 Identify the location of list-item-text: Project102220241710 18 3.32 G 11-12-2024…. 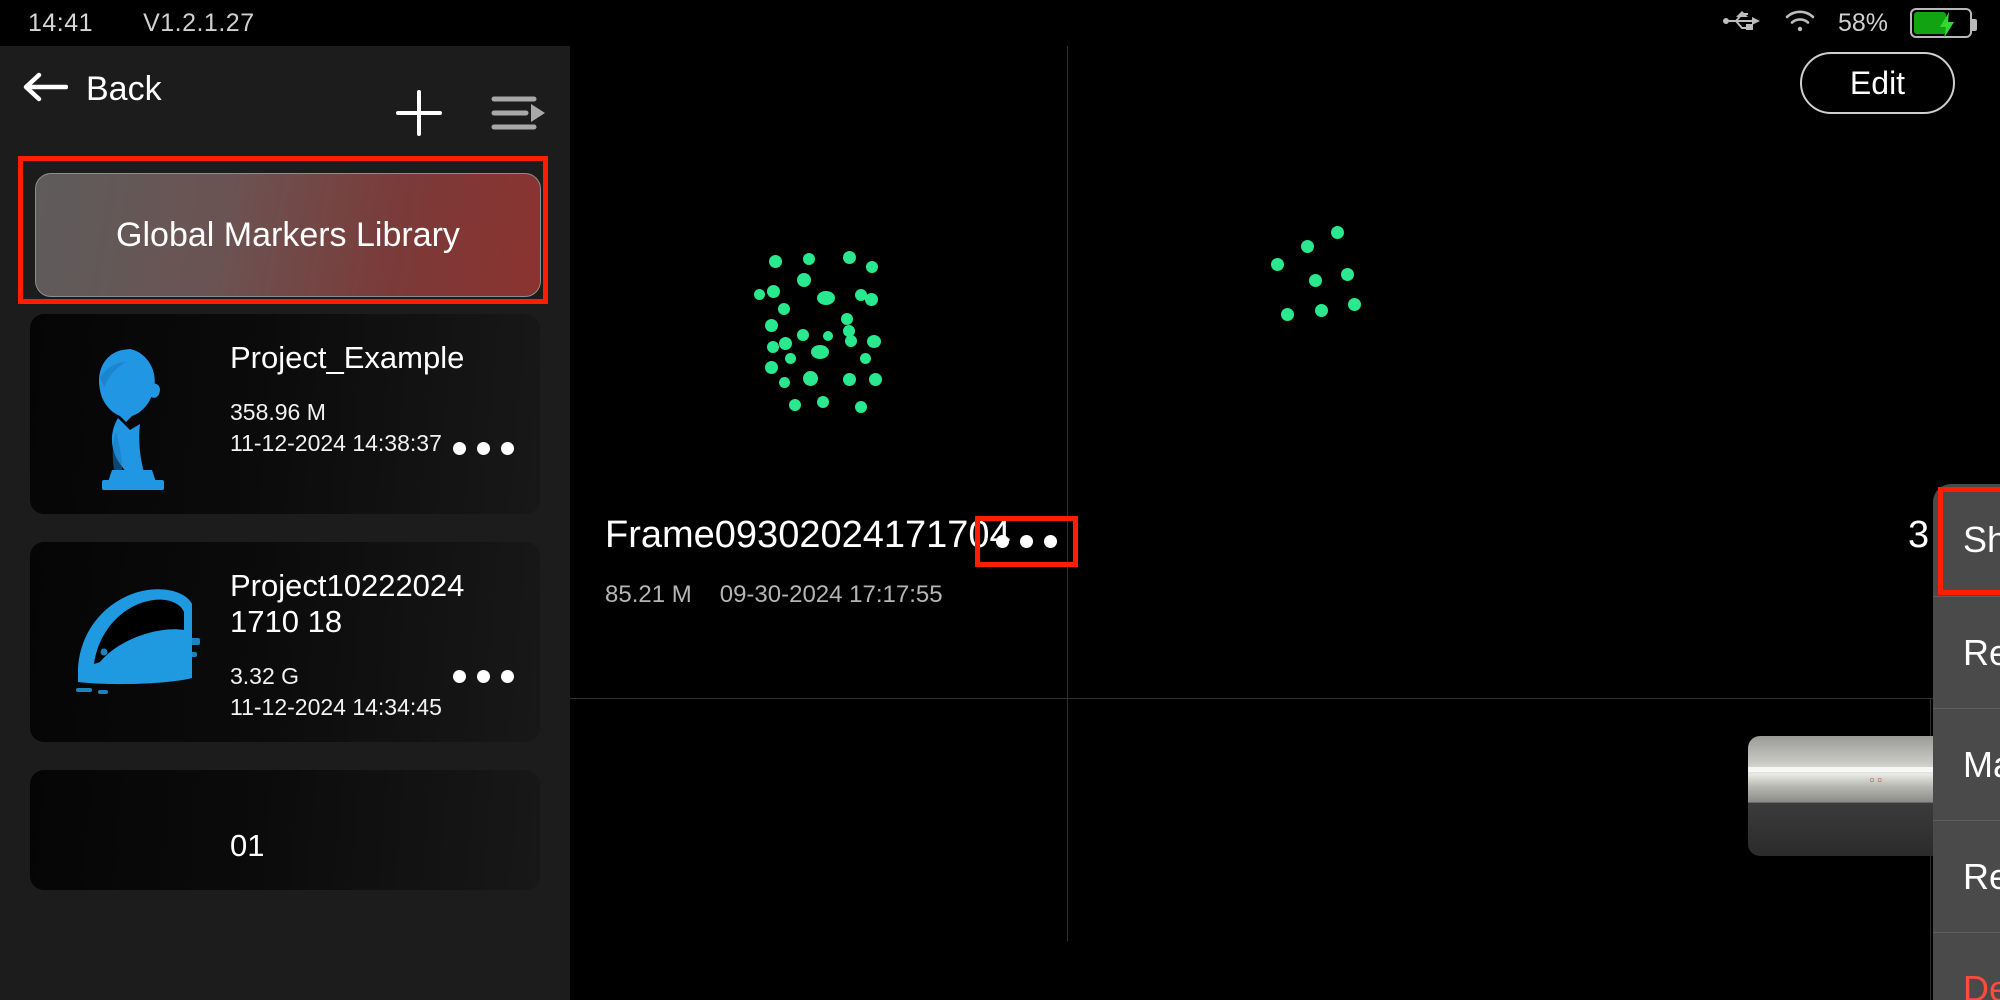
(355, 645).